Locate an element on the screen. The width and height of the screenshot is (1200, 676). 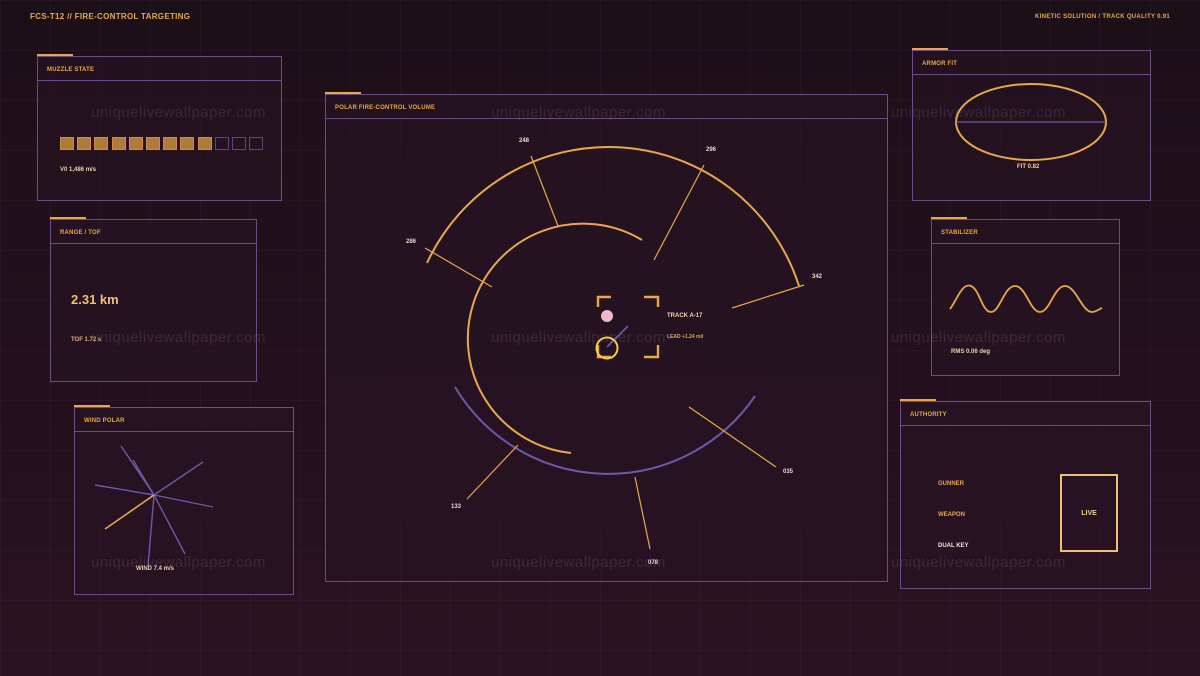
armor-fit-panel: ARMOR FIT FIT 0.82 is located at coordinates (1031, 124).